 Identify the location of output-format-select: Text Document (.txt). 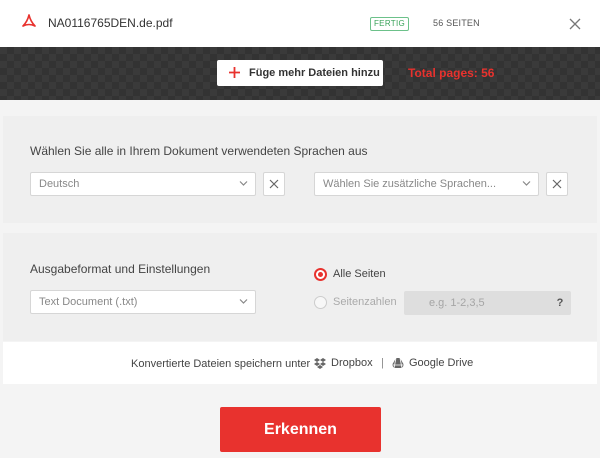
(143, 302).